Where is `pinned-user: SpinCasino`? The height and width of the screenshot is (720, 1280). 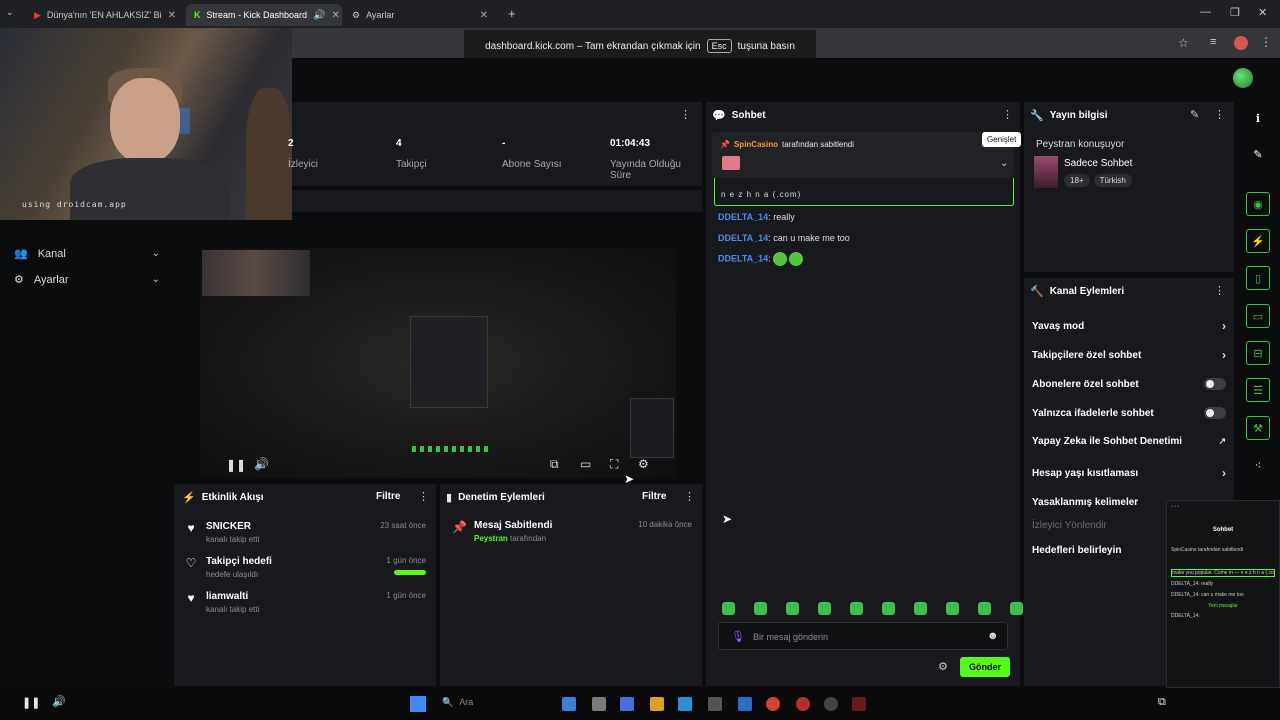
pinned-user: SpinCasino is located at coordinates (756, 144).